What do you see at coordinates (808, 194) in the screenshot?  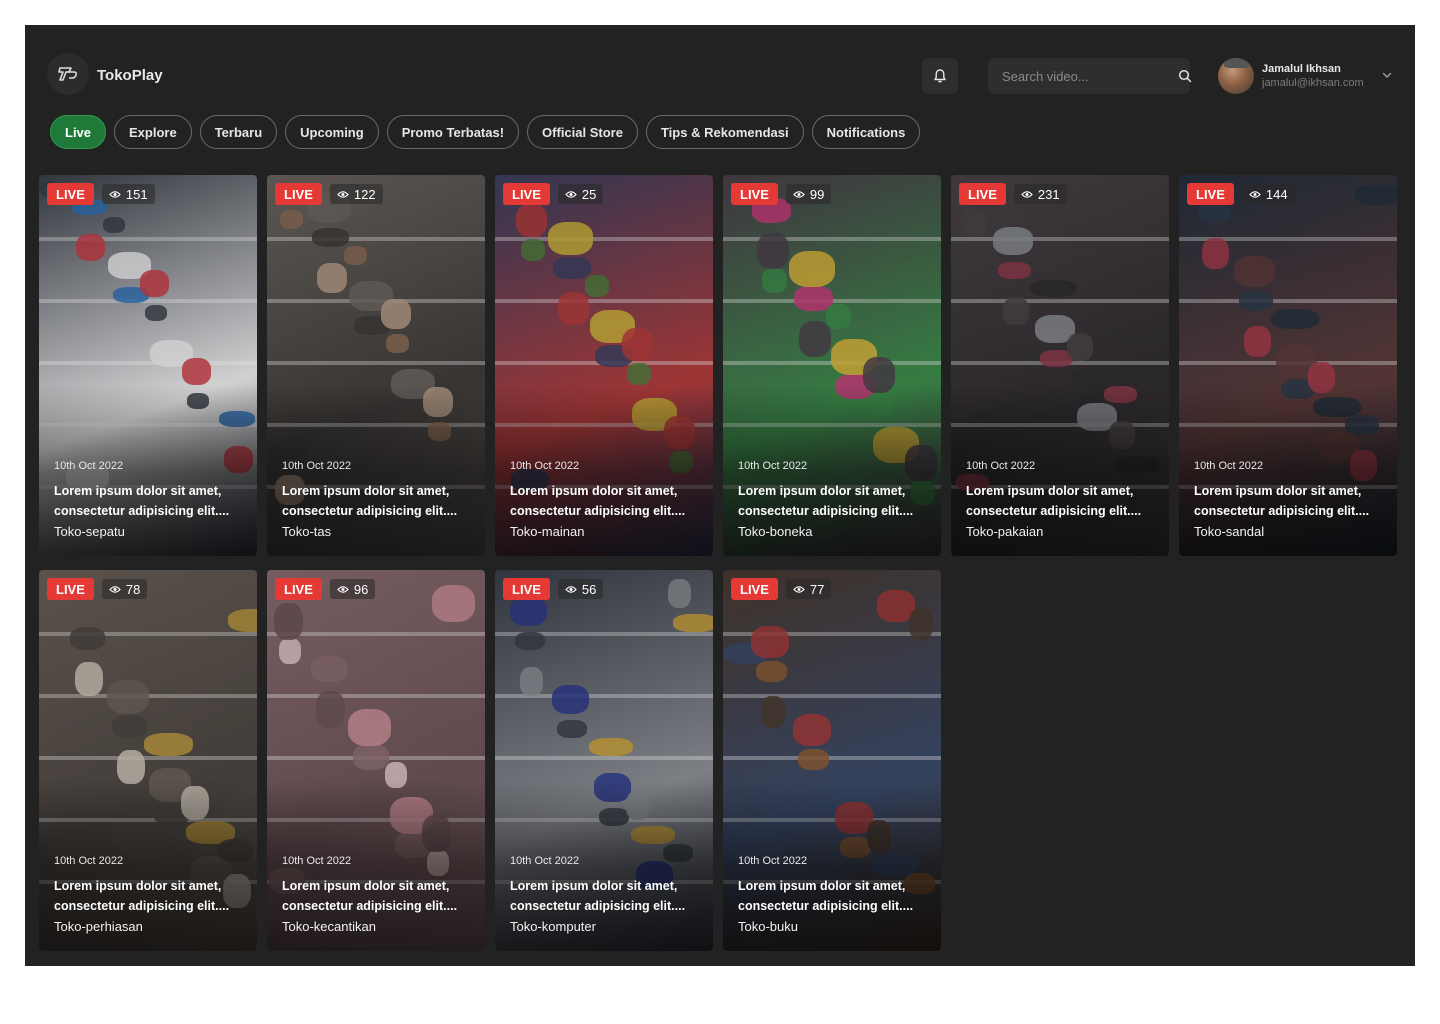 I see `view-count: 99` at bounding box center [808, 194].